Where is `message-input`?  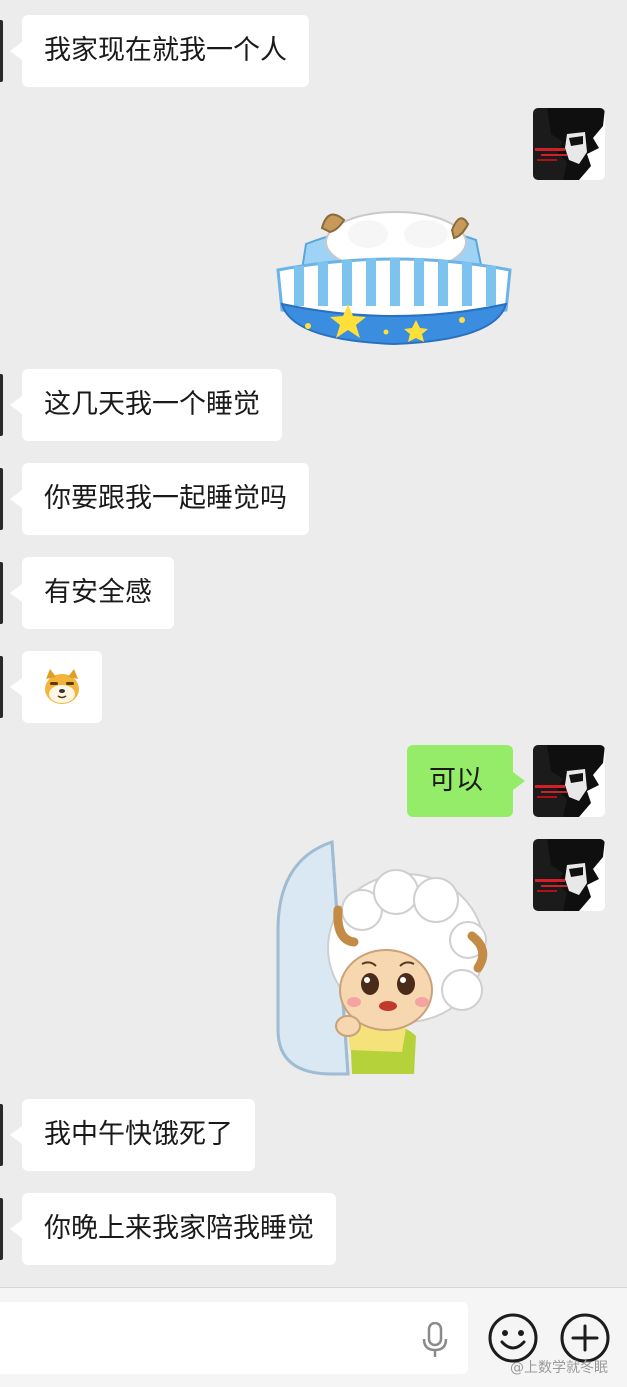
message-input is located at coordinates (234, 1338).